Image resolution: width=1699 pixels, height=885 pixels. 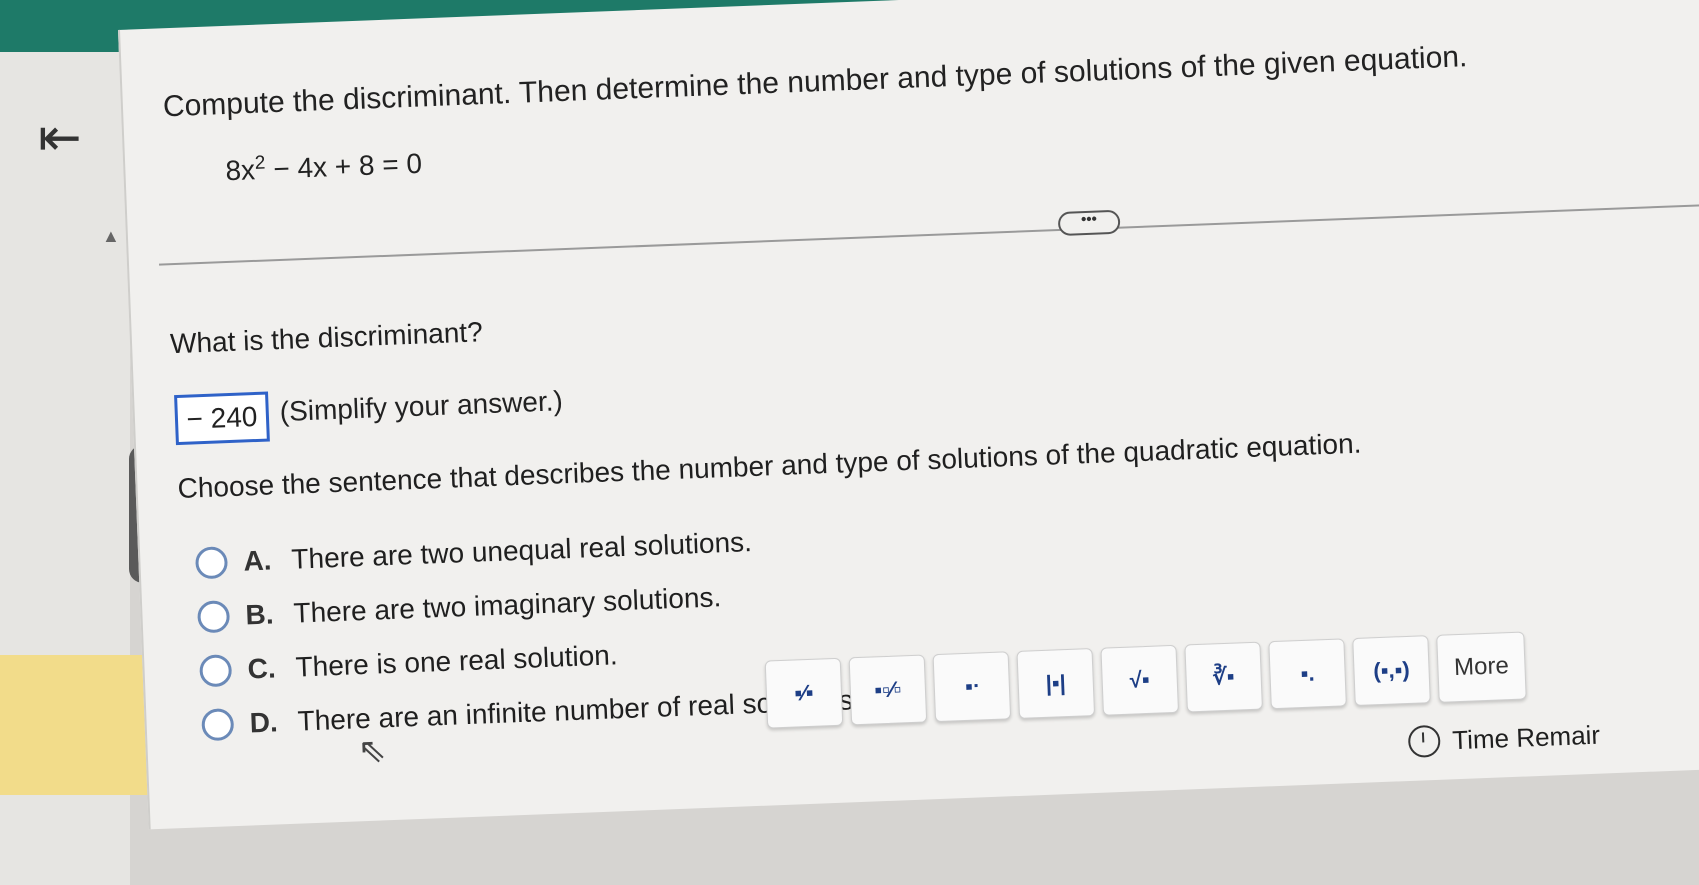 What do you see at coordinates (972, 687) in the screenshot?
I see `exponent-tool: ▪ᐧ` at bounding box center [972, 687].